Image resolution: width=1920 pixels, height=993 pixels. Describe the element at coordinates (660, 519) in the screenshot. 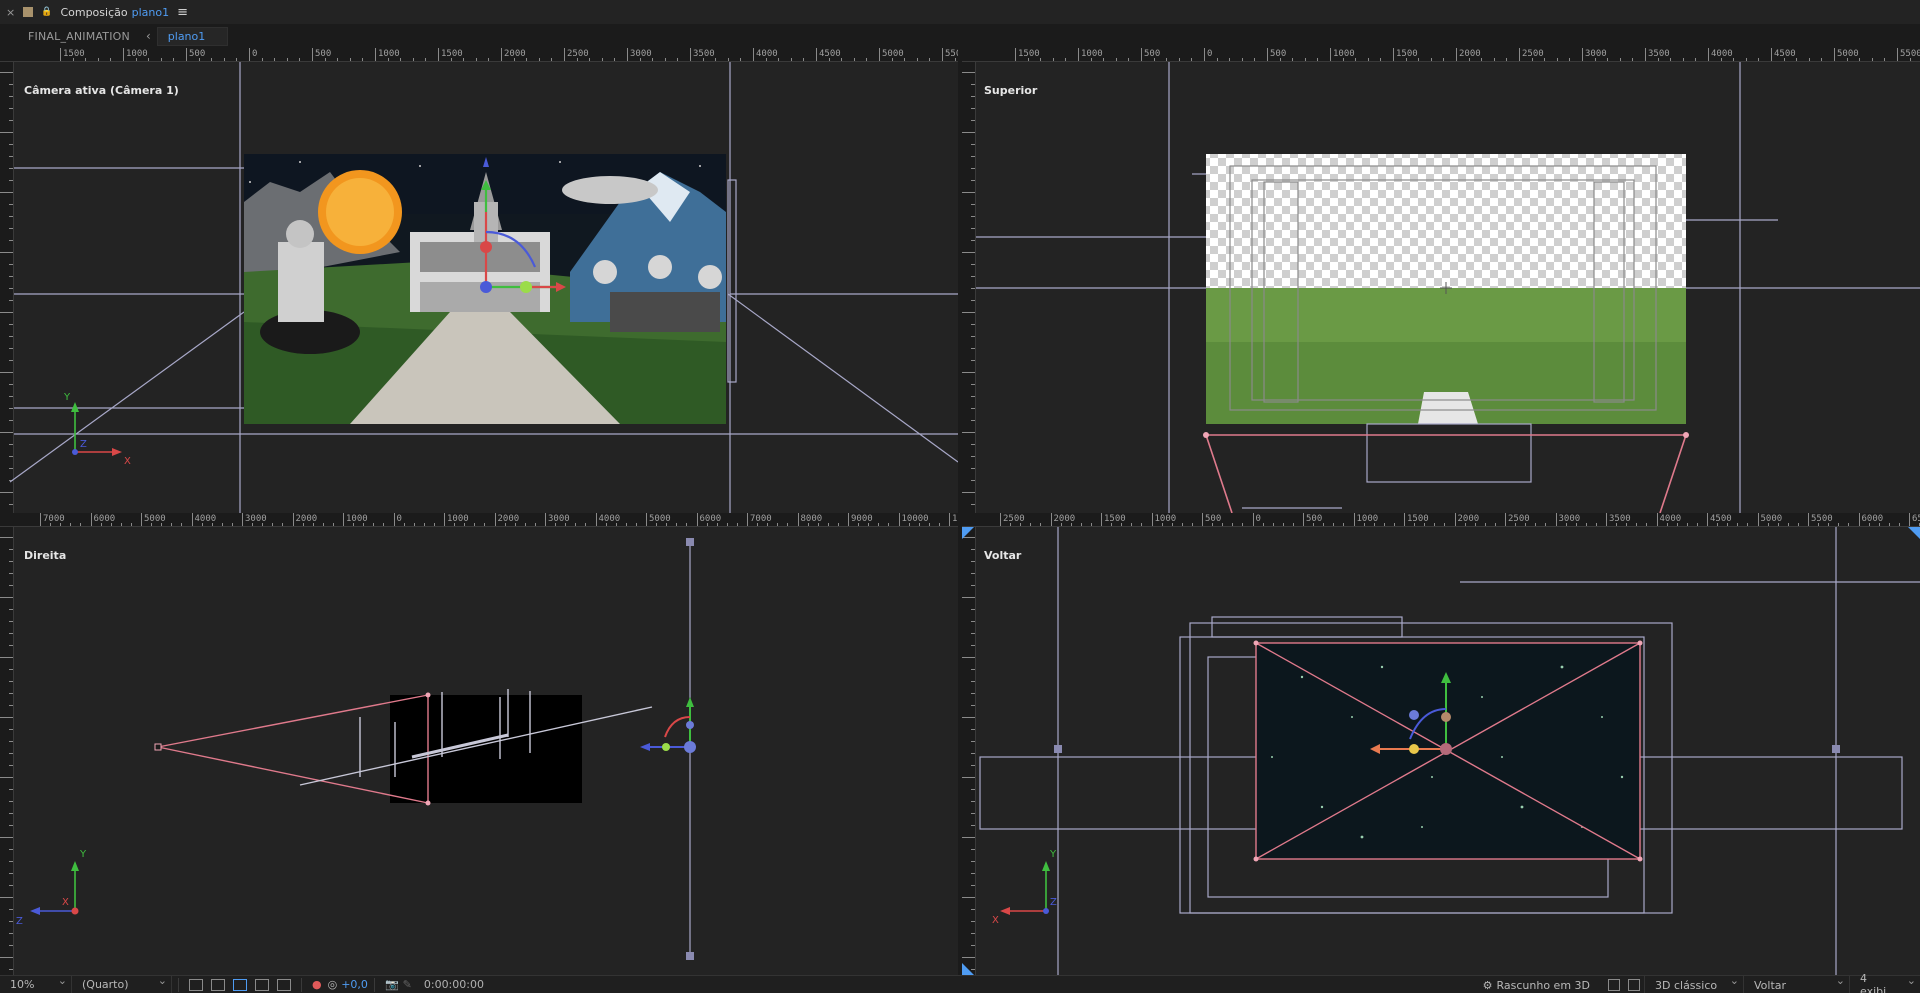

I see `ruler-tick-label: 5000` at that location.